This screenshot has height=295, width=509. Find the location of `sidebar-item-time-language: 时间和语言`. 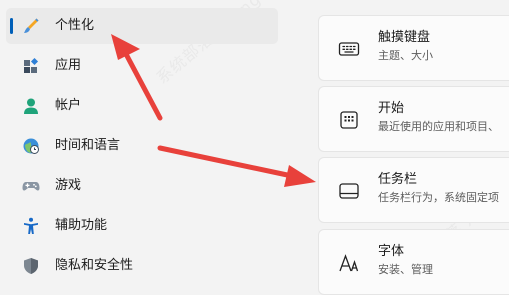

sidebar-item-time-language: 时间和语言 is located at coordinates (142, 146).